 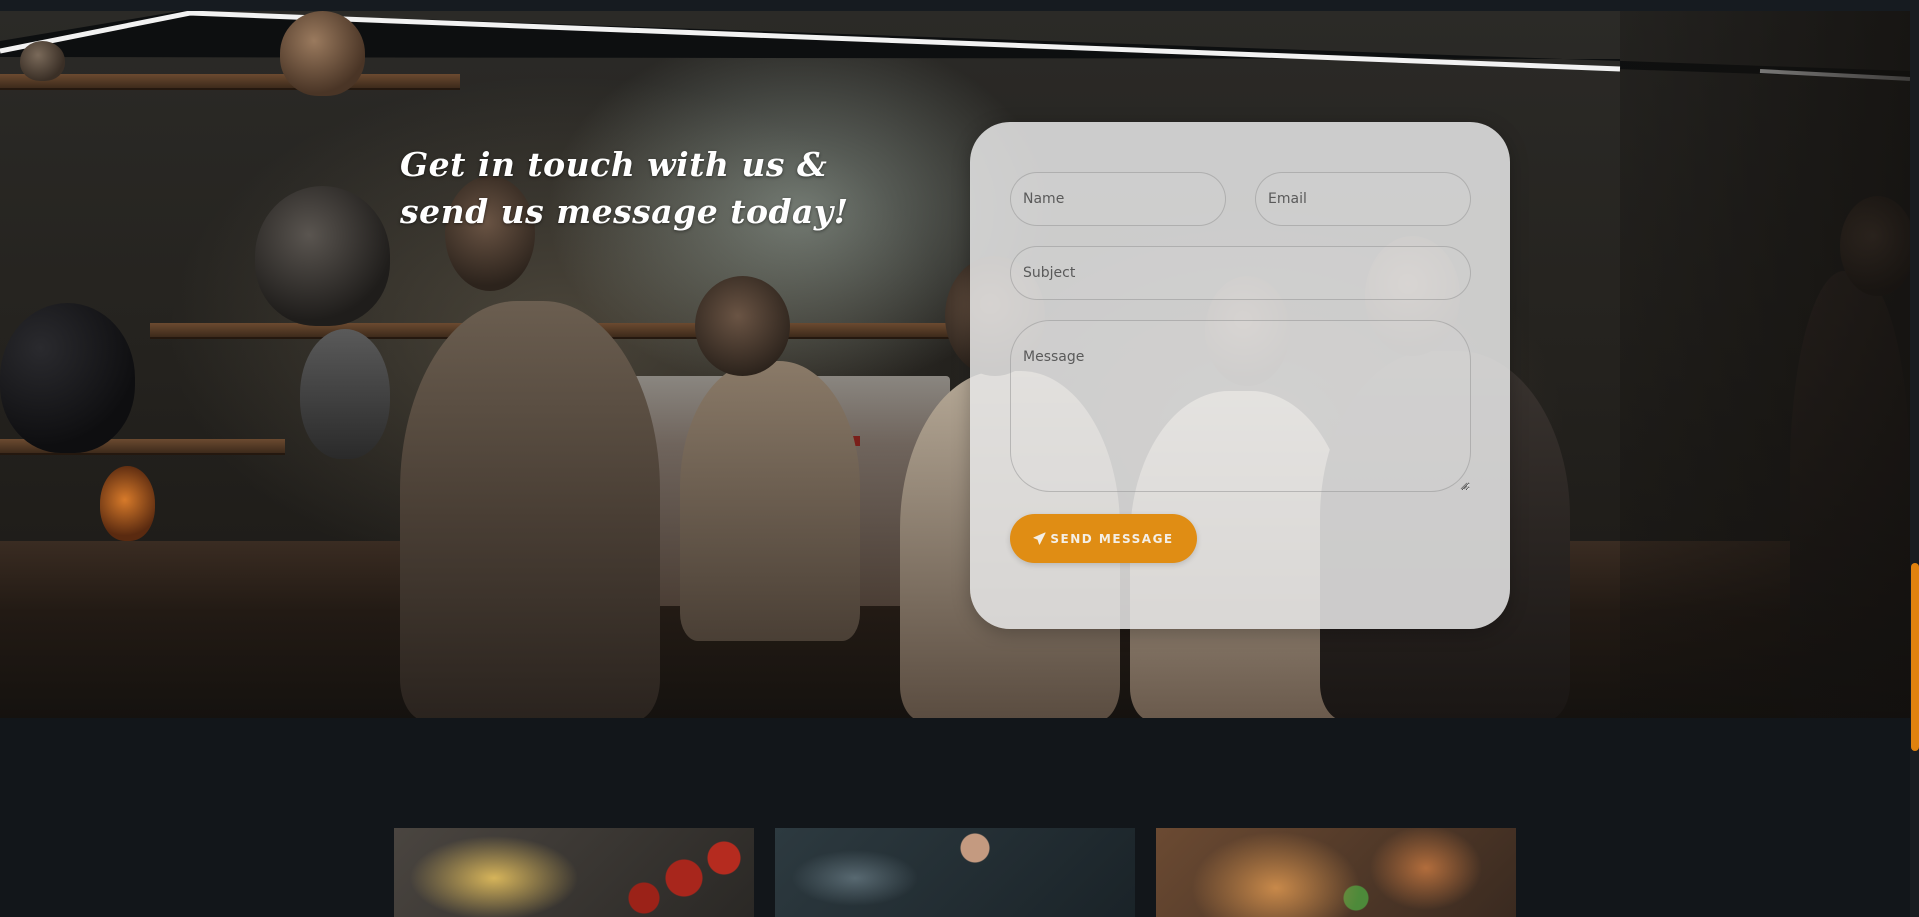 What do you see at coordinates (1240, 406) in the screenshot?
I see `message-field` at bounding box center [1240, 406].